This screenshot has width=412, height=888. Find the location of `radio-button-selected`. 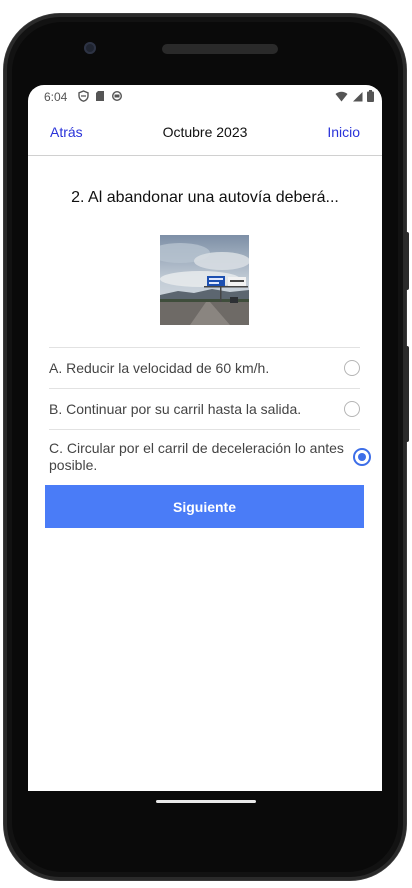

radio-button-selected is located at coordinates (362, 457).